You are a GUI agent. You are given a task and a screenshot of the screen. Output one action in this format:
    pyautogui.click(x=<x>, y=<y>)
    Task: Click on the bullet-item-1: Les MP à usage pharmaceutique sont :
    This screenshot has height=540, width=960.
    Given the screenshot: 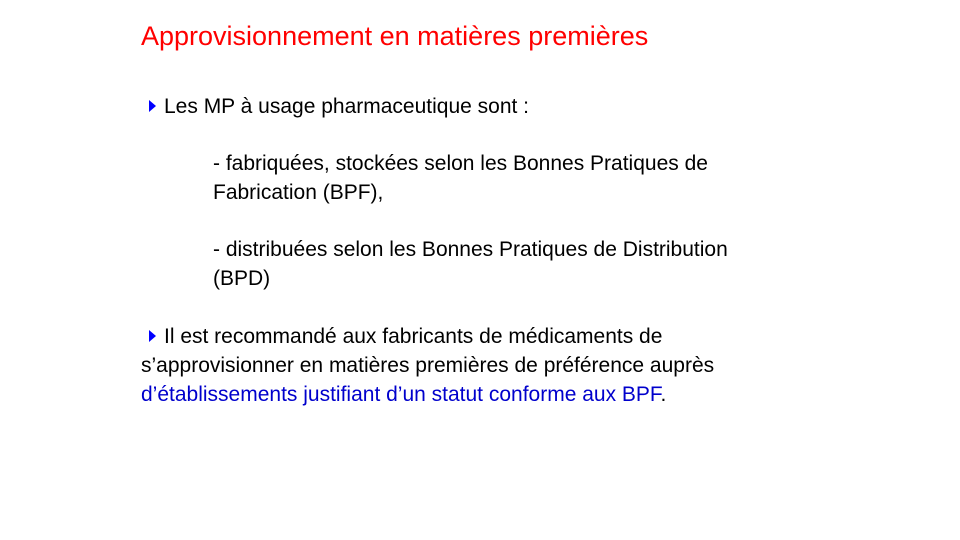 What is the action you would take?
    pyautogui.click(x=339, y=106)
    